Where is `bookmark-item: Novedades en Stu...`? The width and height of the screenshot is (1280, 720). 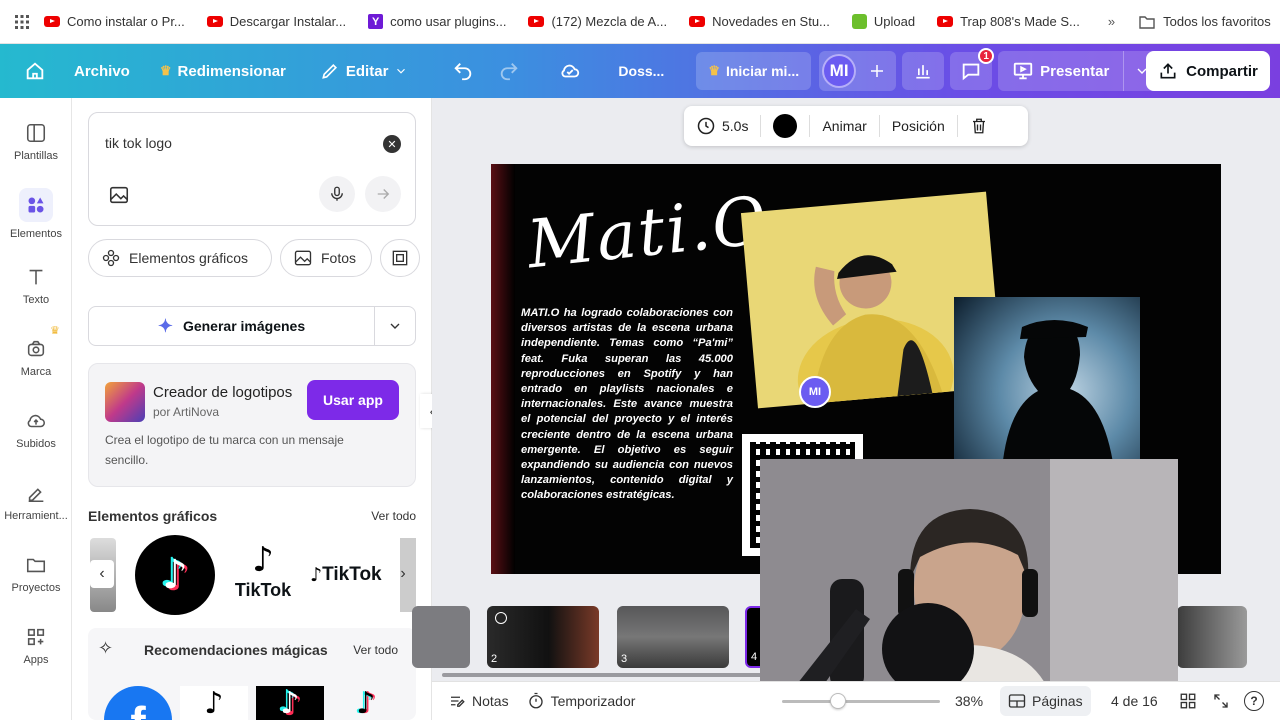
bookmark-item: Novedades en Stu... is located at coordinates (759, 21).